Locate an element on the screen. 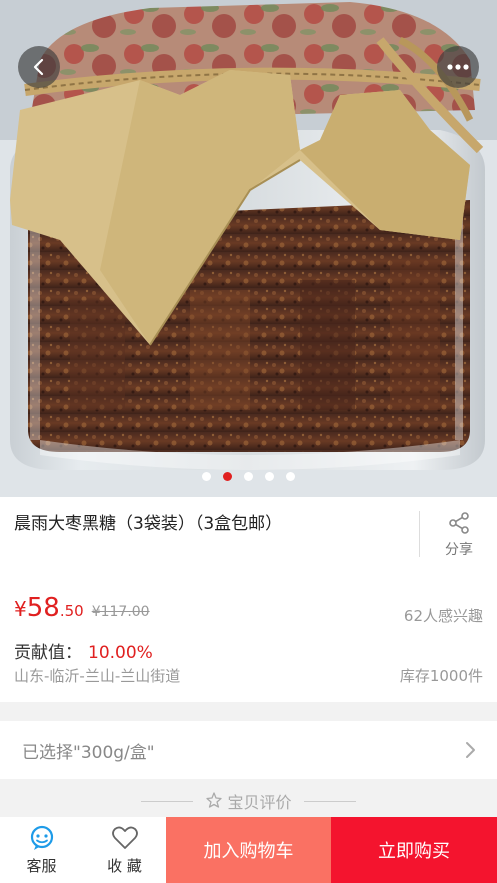  more-dots-icon is located at coordinates (458, 67).